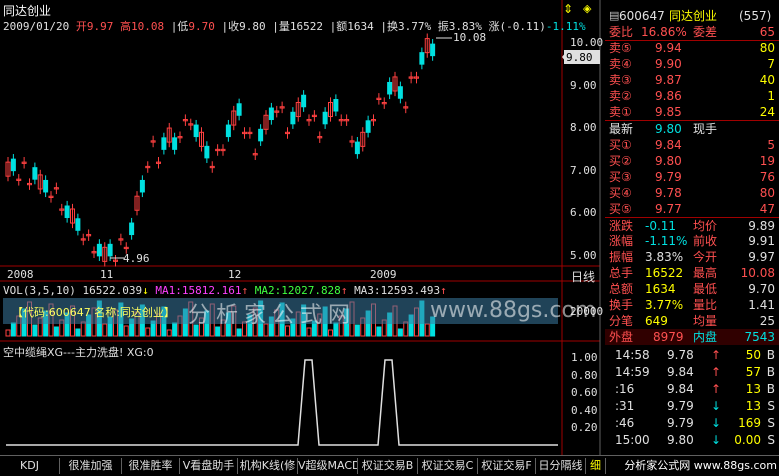 This screenshot has width=779, height=476. What do you see at coordinates (584, 410) in the screenshot?
I see `indicator-axis-label: 0.40` at bounding box center [584, 410].